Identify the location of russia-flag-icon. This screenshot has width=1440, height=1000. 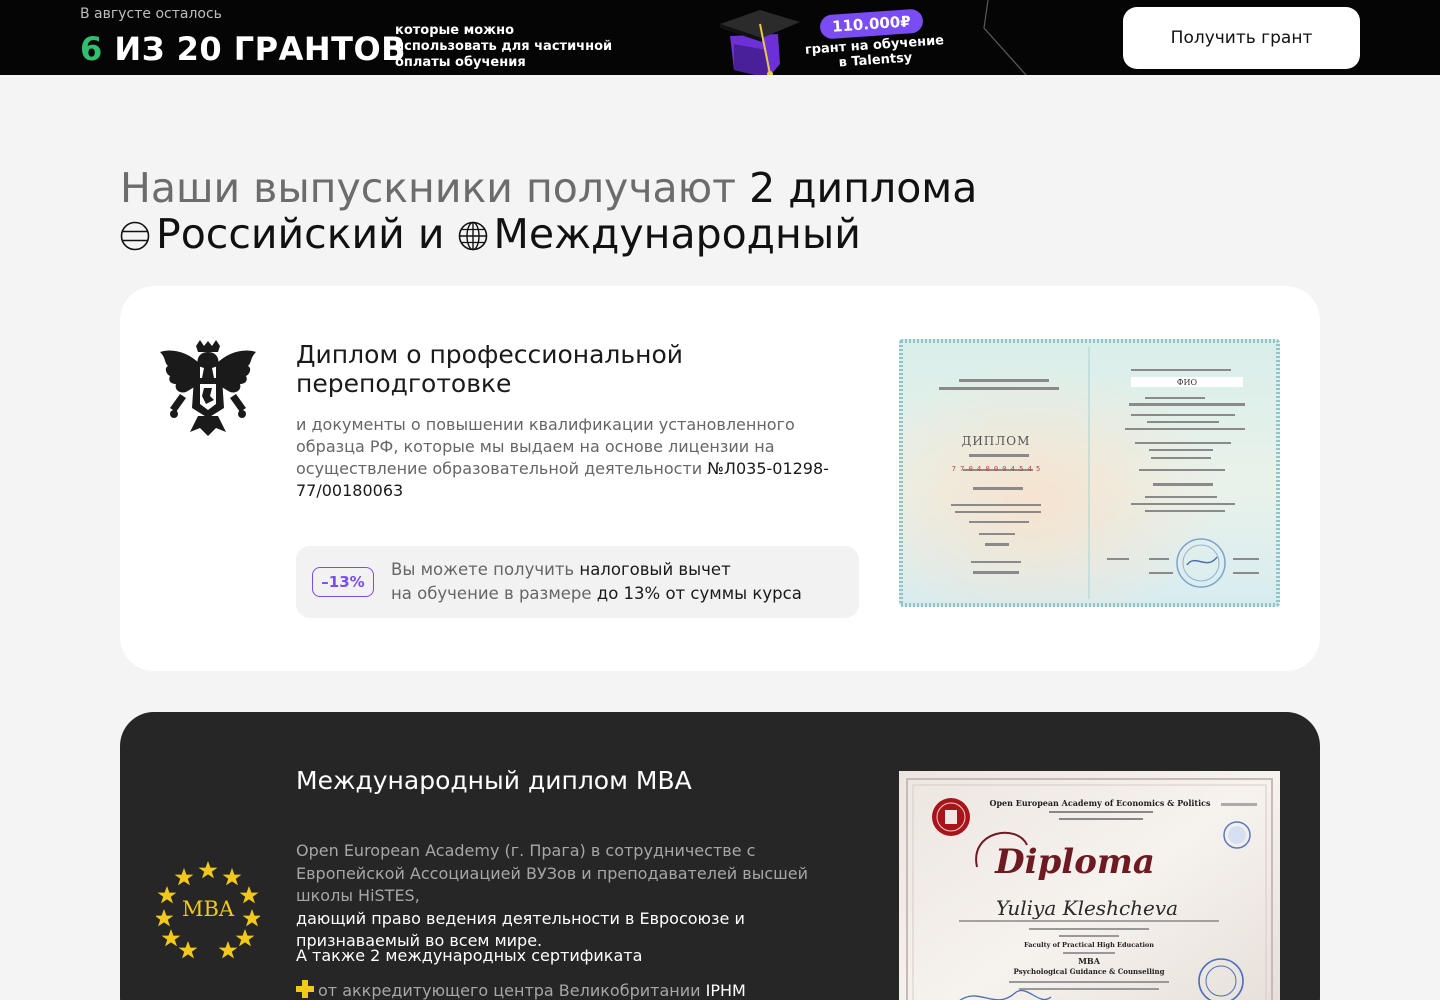
(135, 236).